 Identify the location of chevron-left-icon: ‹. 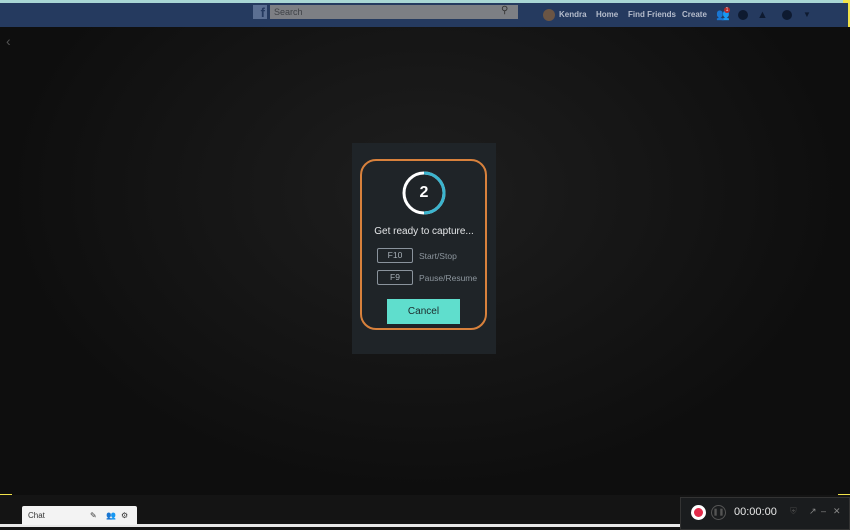
(8, 41).